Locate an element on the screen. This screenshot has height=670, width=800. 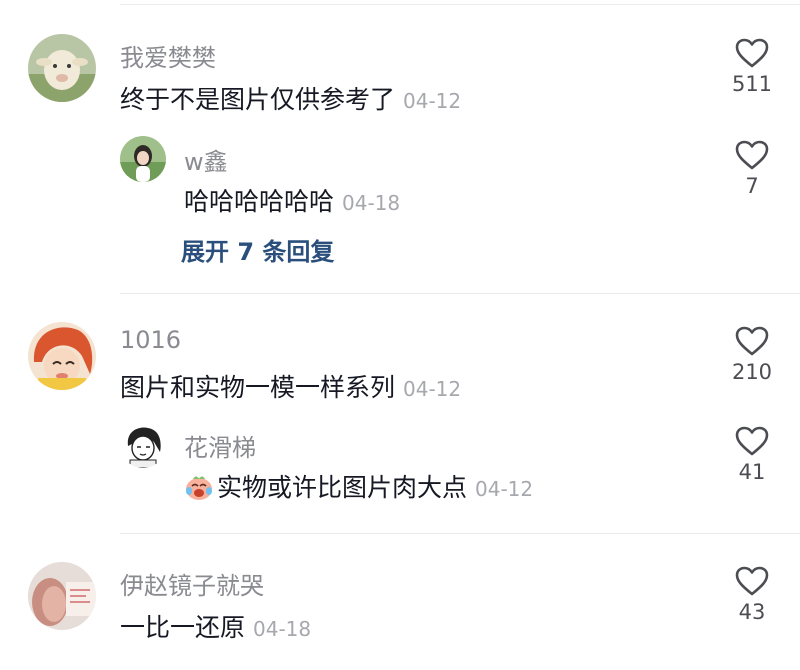
comment-text: 一比一还原 04-18 is located at coordinates (215, 626).